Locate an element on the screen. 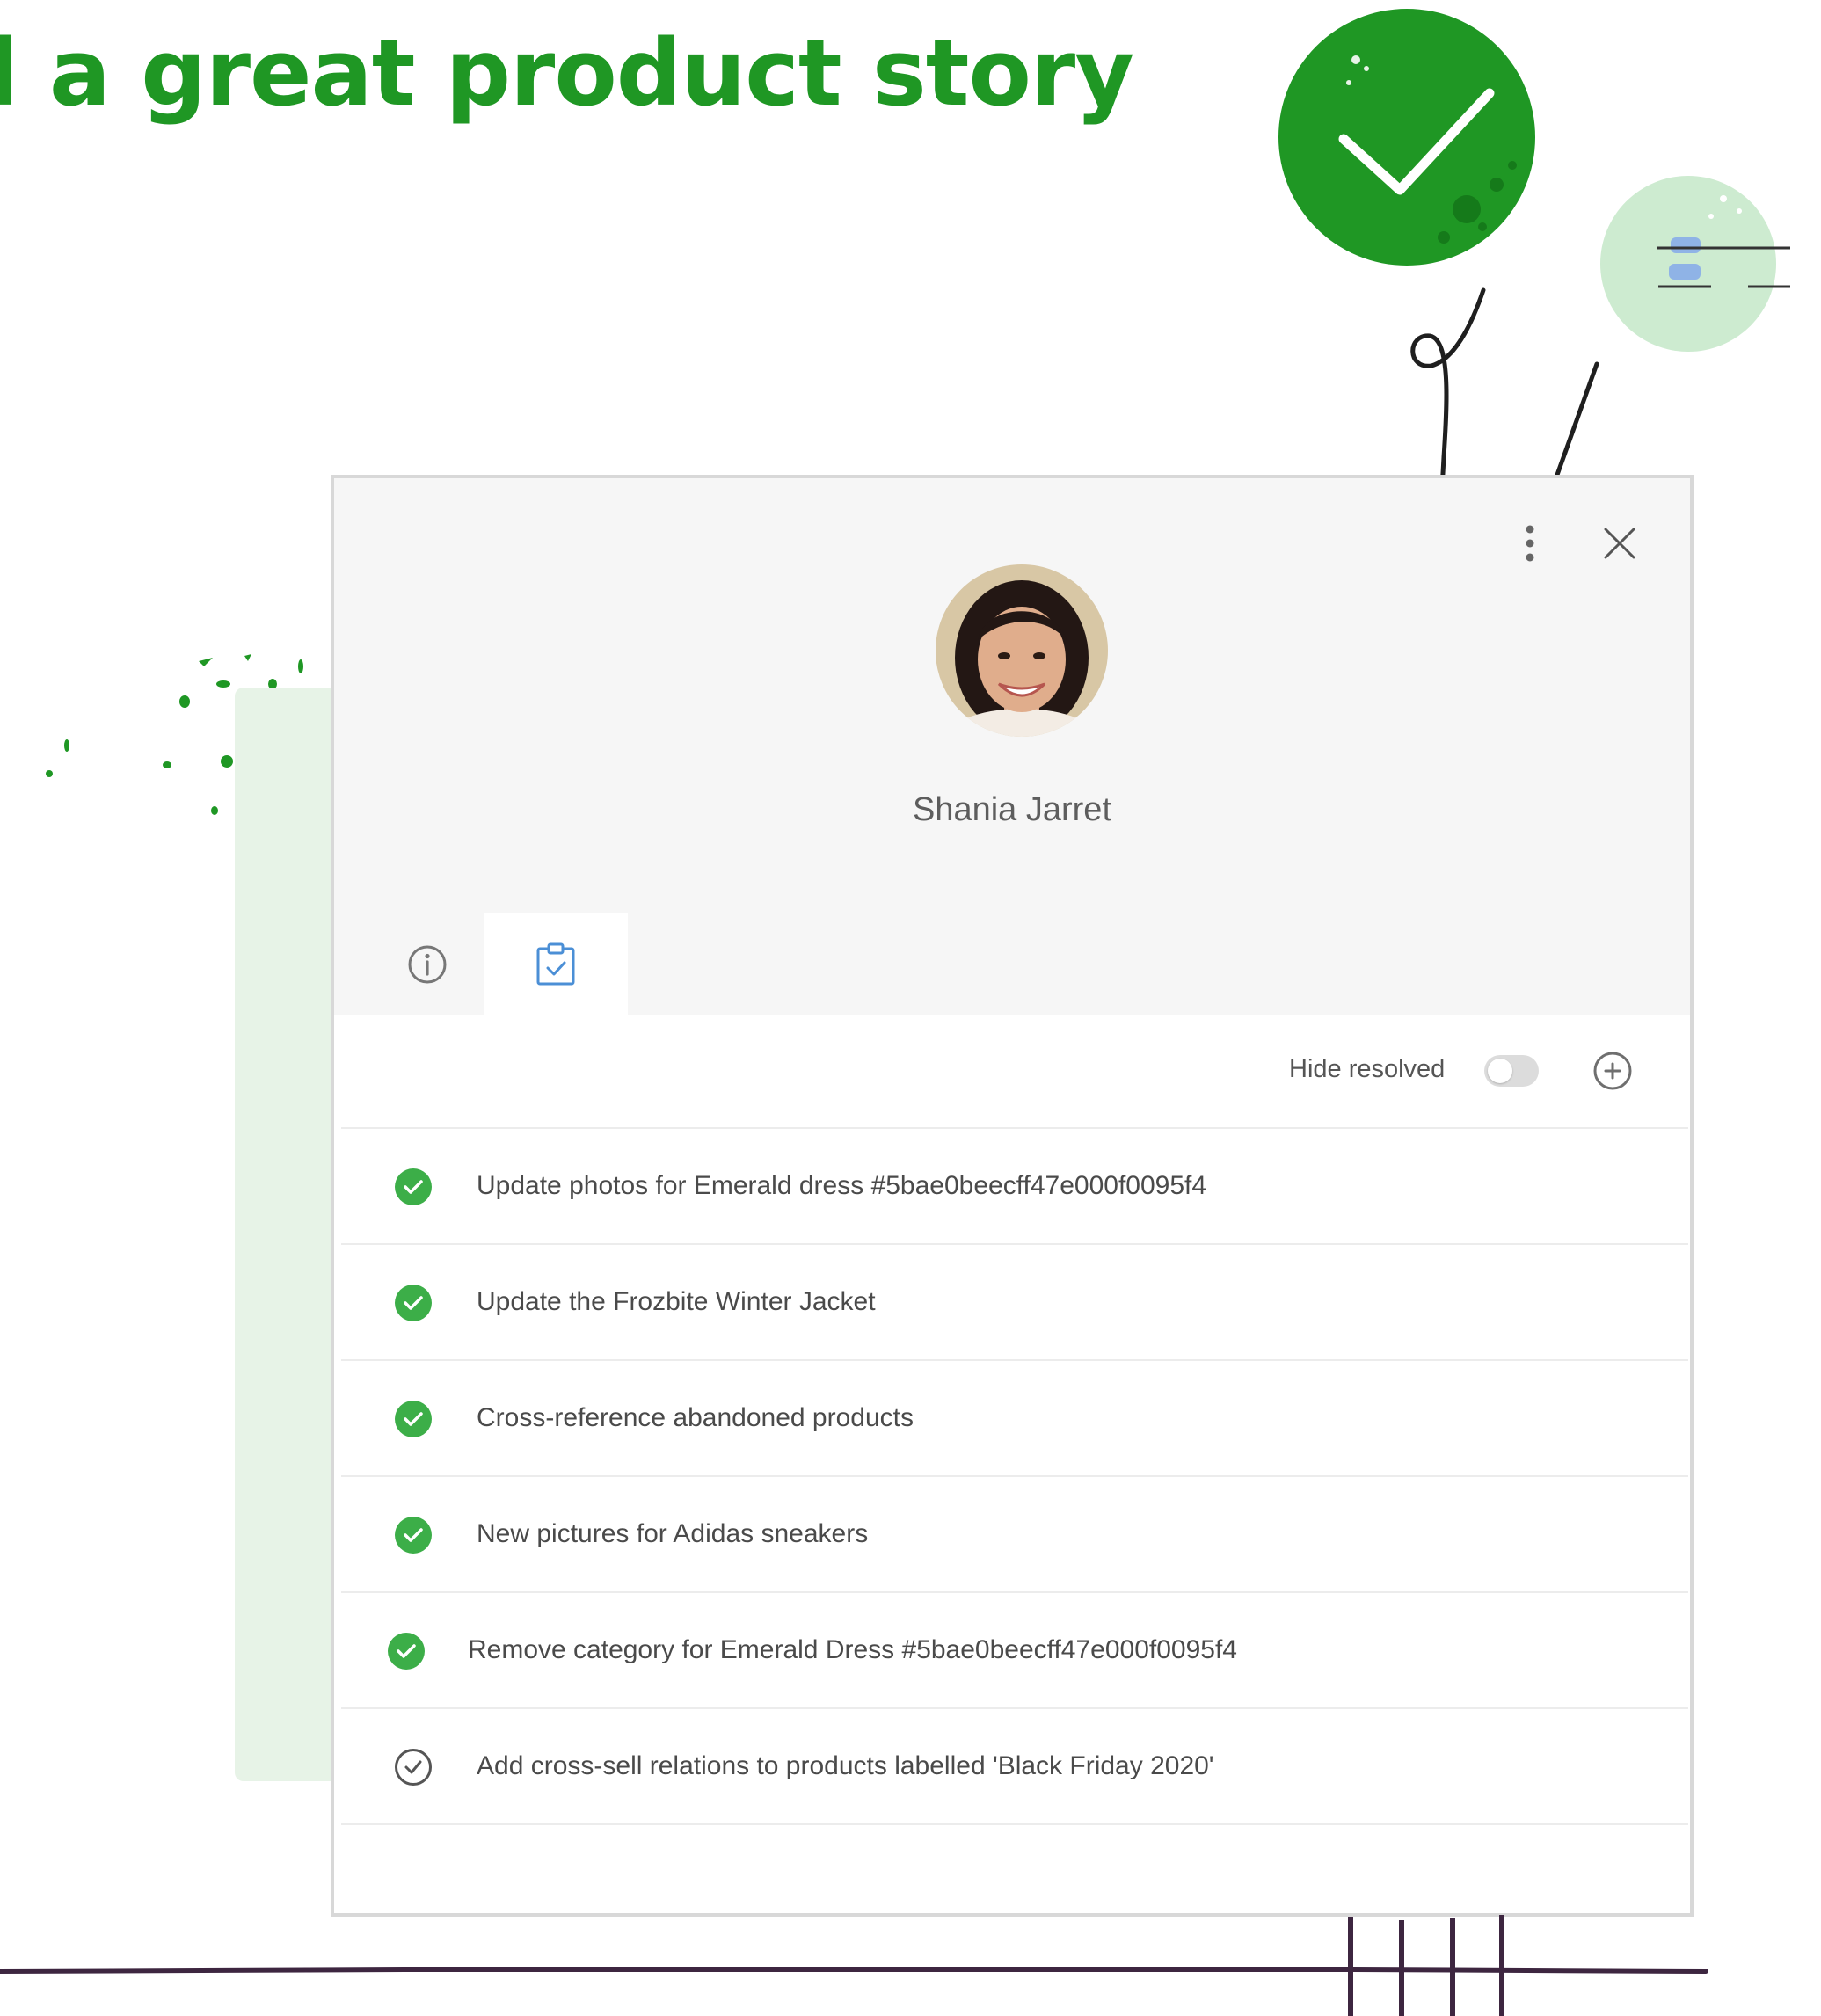 The width and height of the screenshot is (1821, 2016). task-text: Update the Frozbite Winter Jacket is located at coordinates (676, 1301).